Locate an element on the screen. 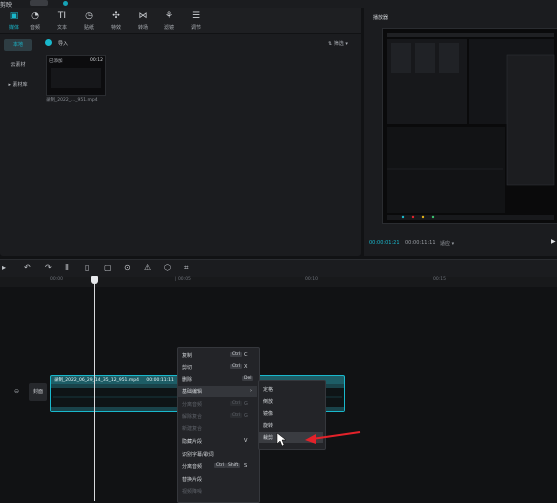  submenu-item-mirror: 镜像 is located at coordinates (268, 413).